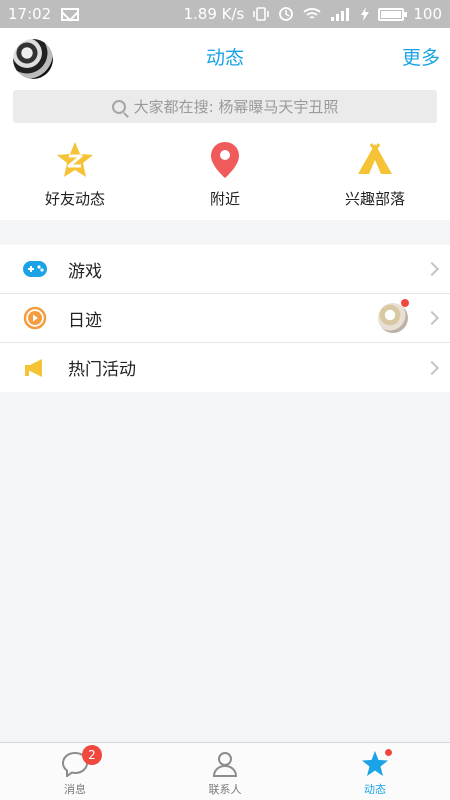 The width and height of the screenshot is (450, 800). What do you see at coordinates (75, 771) in the screenshot?
I see `tab-messages: 消息 2` at bounding box center [75, 771].